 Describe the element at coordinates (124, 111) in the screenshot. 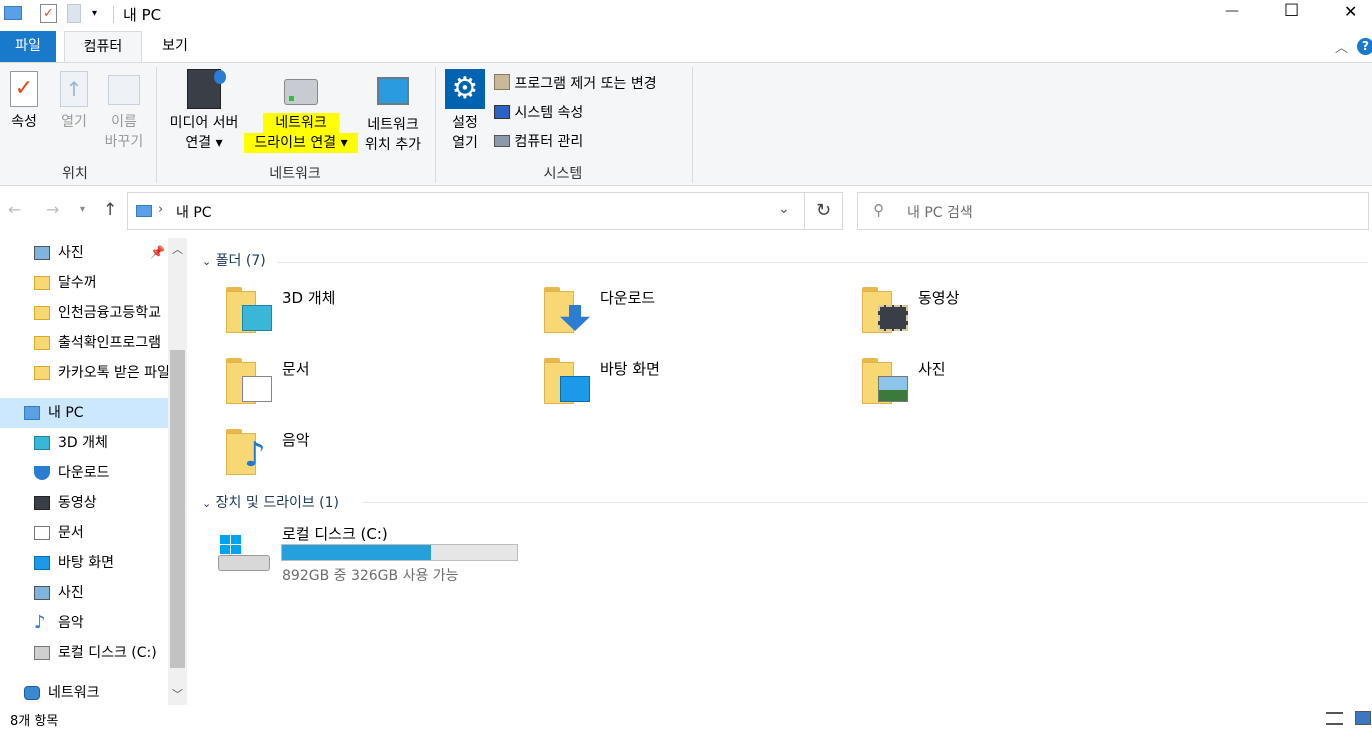

I see `rename-button: 이름 바꾸기` at that location.